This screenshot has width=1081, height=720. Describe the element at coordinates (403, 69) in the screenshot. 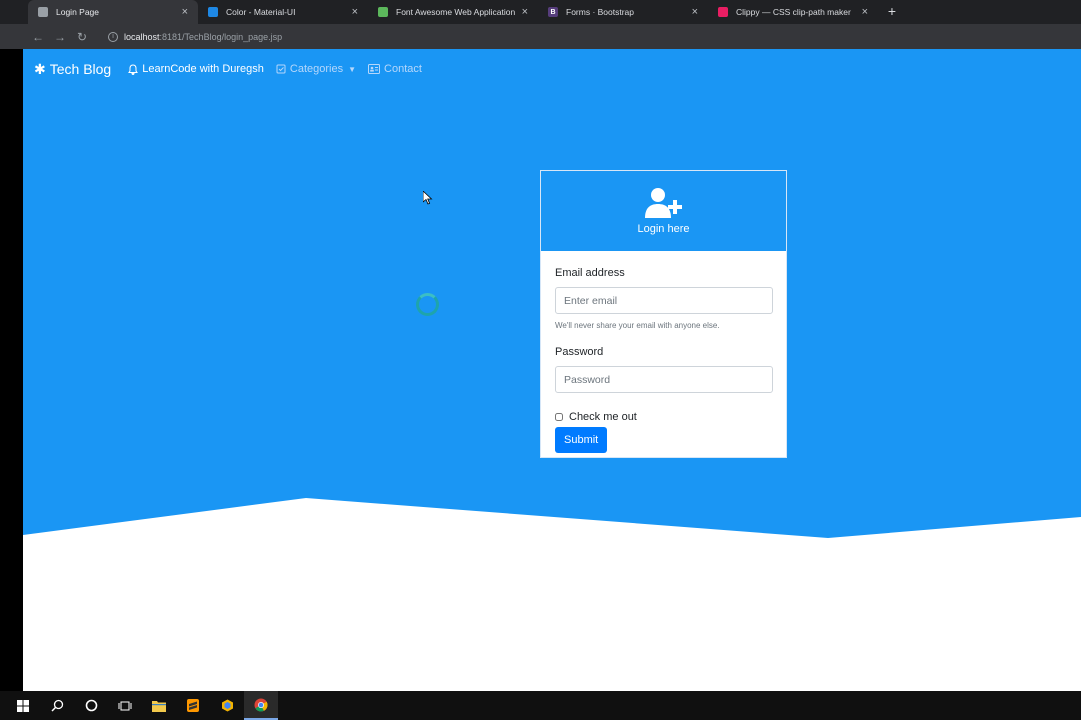

I see `nav-link-label: Contact` at that location.